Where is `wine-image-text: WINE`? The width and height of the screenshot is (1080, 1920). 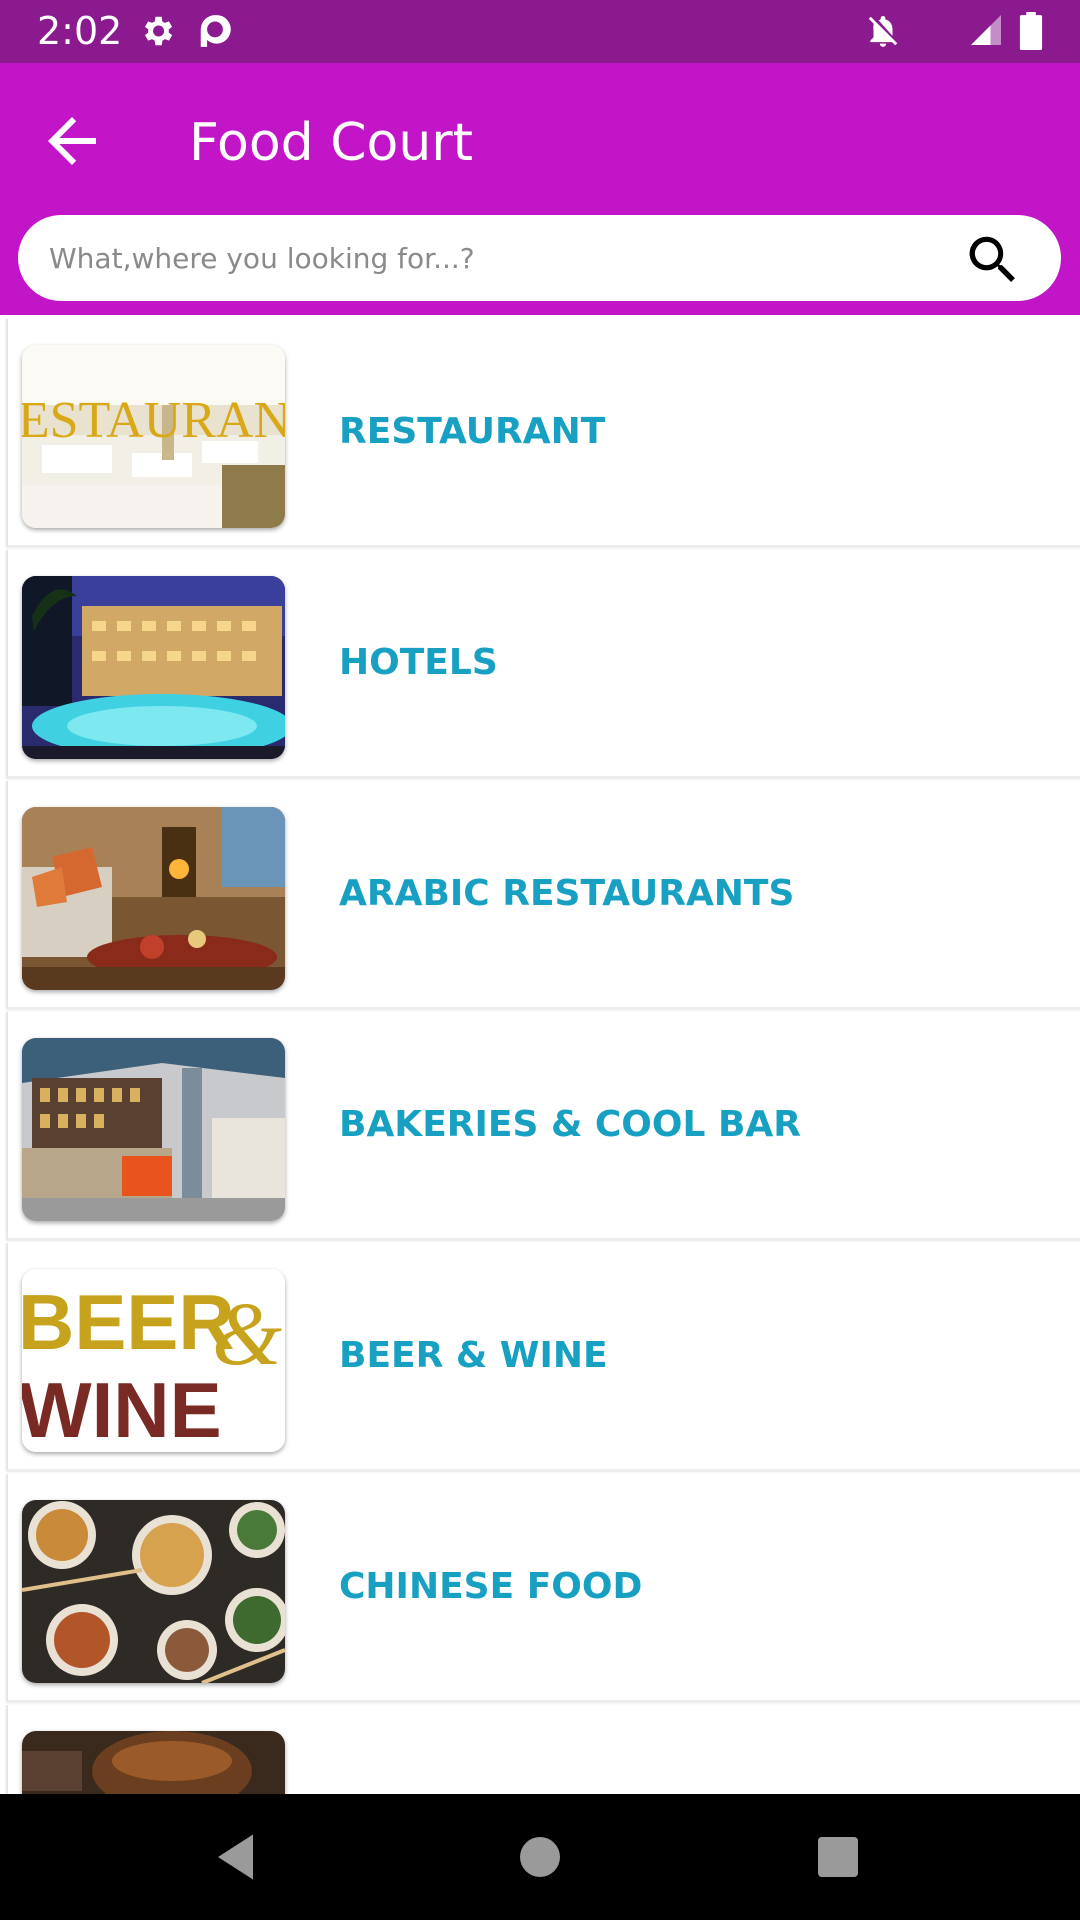
wine-image-text: WINE is located at coordinates (122, 1409).